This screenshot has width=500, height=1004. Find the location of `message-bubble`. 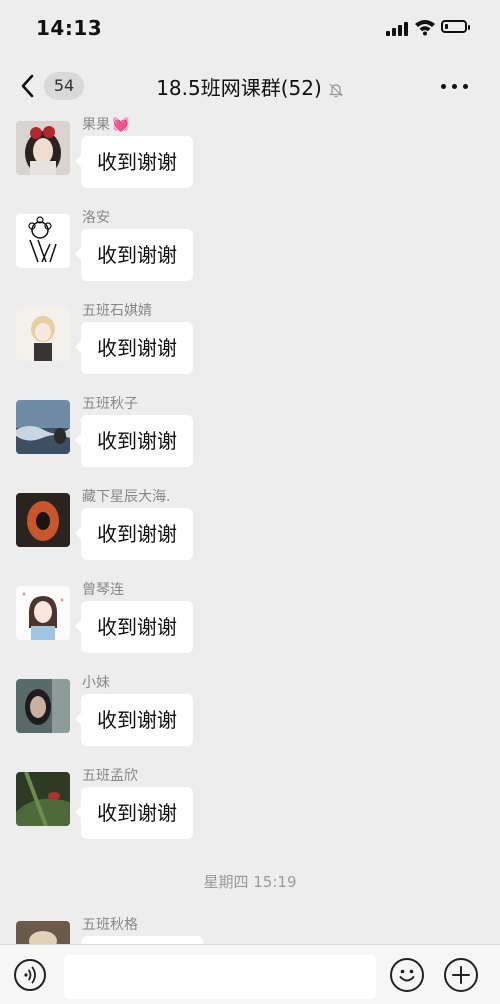

message-bubble is located at coordinates (142, 940).